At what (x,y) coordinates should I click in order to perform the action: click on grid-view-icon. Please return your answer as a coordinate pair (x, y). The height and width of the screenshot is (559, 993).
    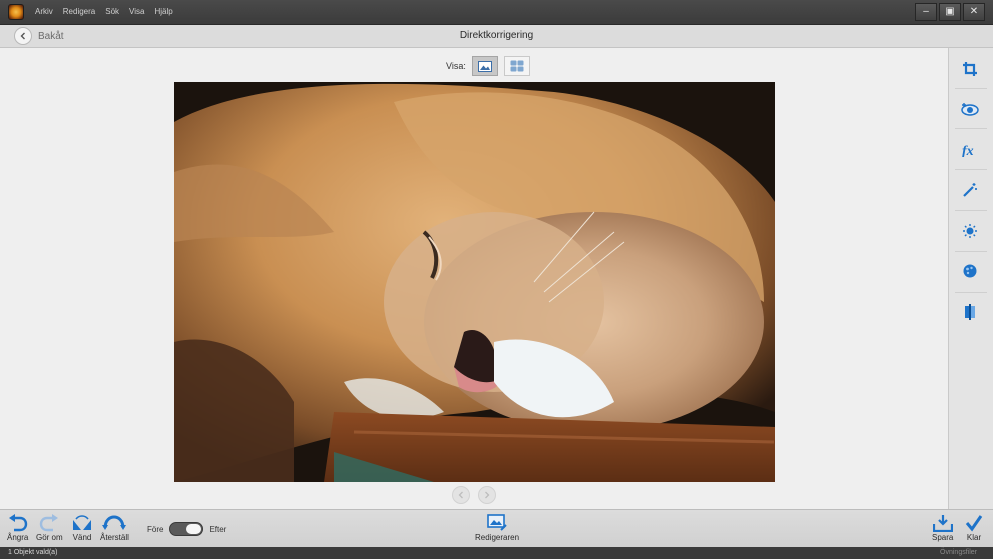
    Looking at the image, I should click on (517, 66).